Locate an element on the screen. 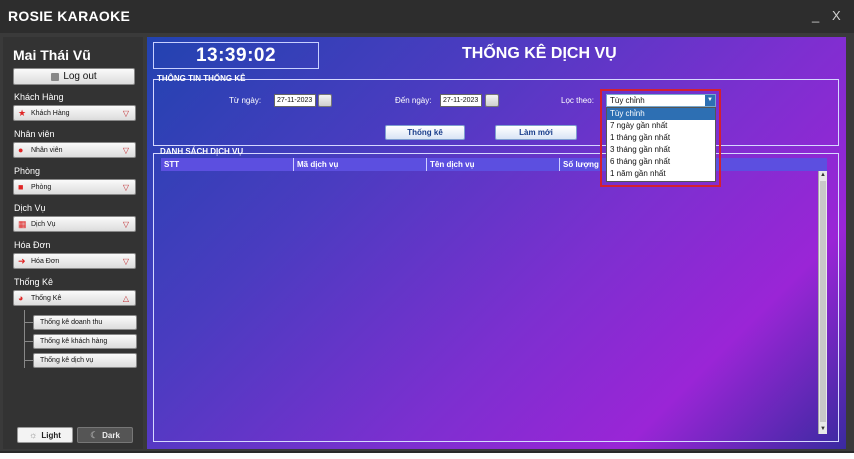 This screenshot has height=459, width=854. scroll-up-icon: ▲ is located at coordinates (823, 175).